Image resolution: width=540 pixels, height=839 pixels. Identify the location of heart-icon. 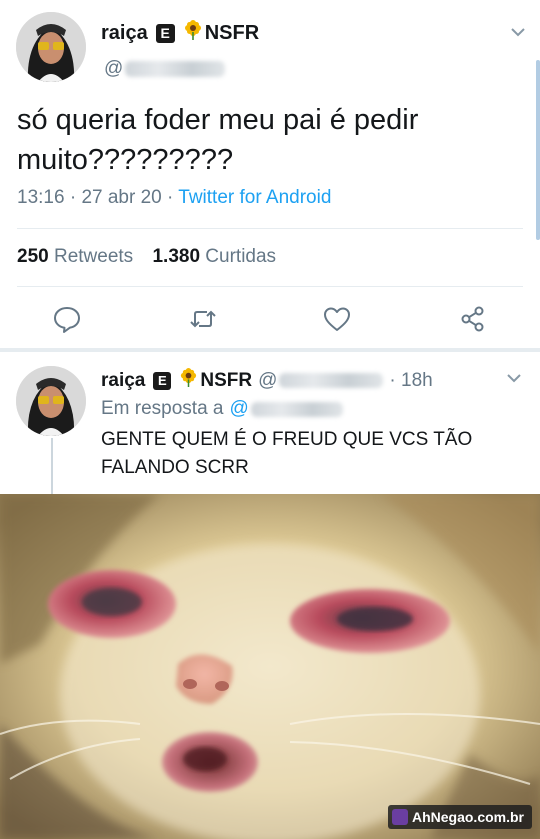
(337, 319).